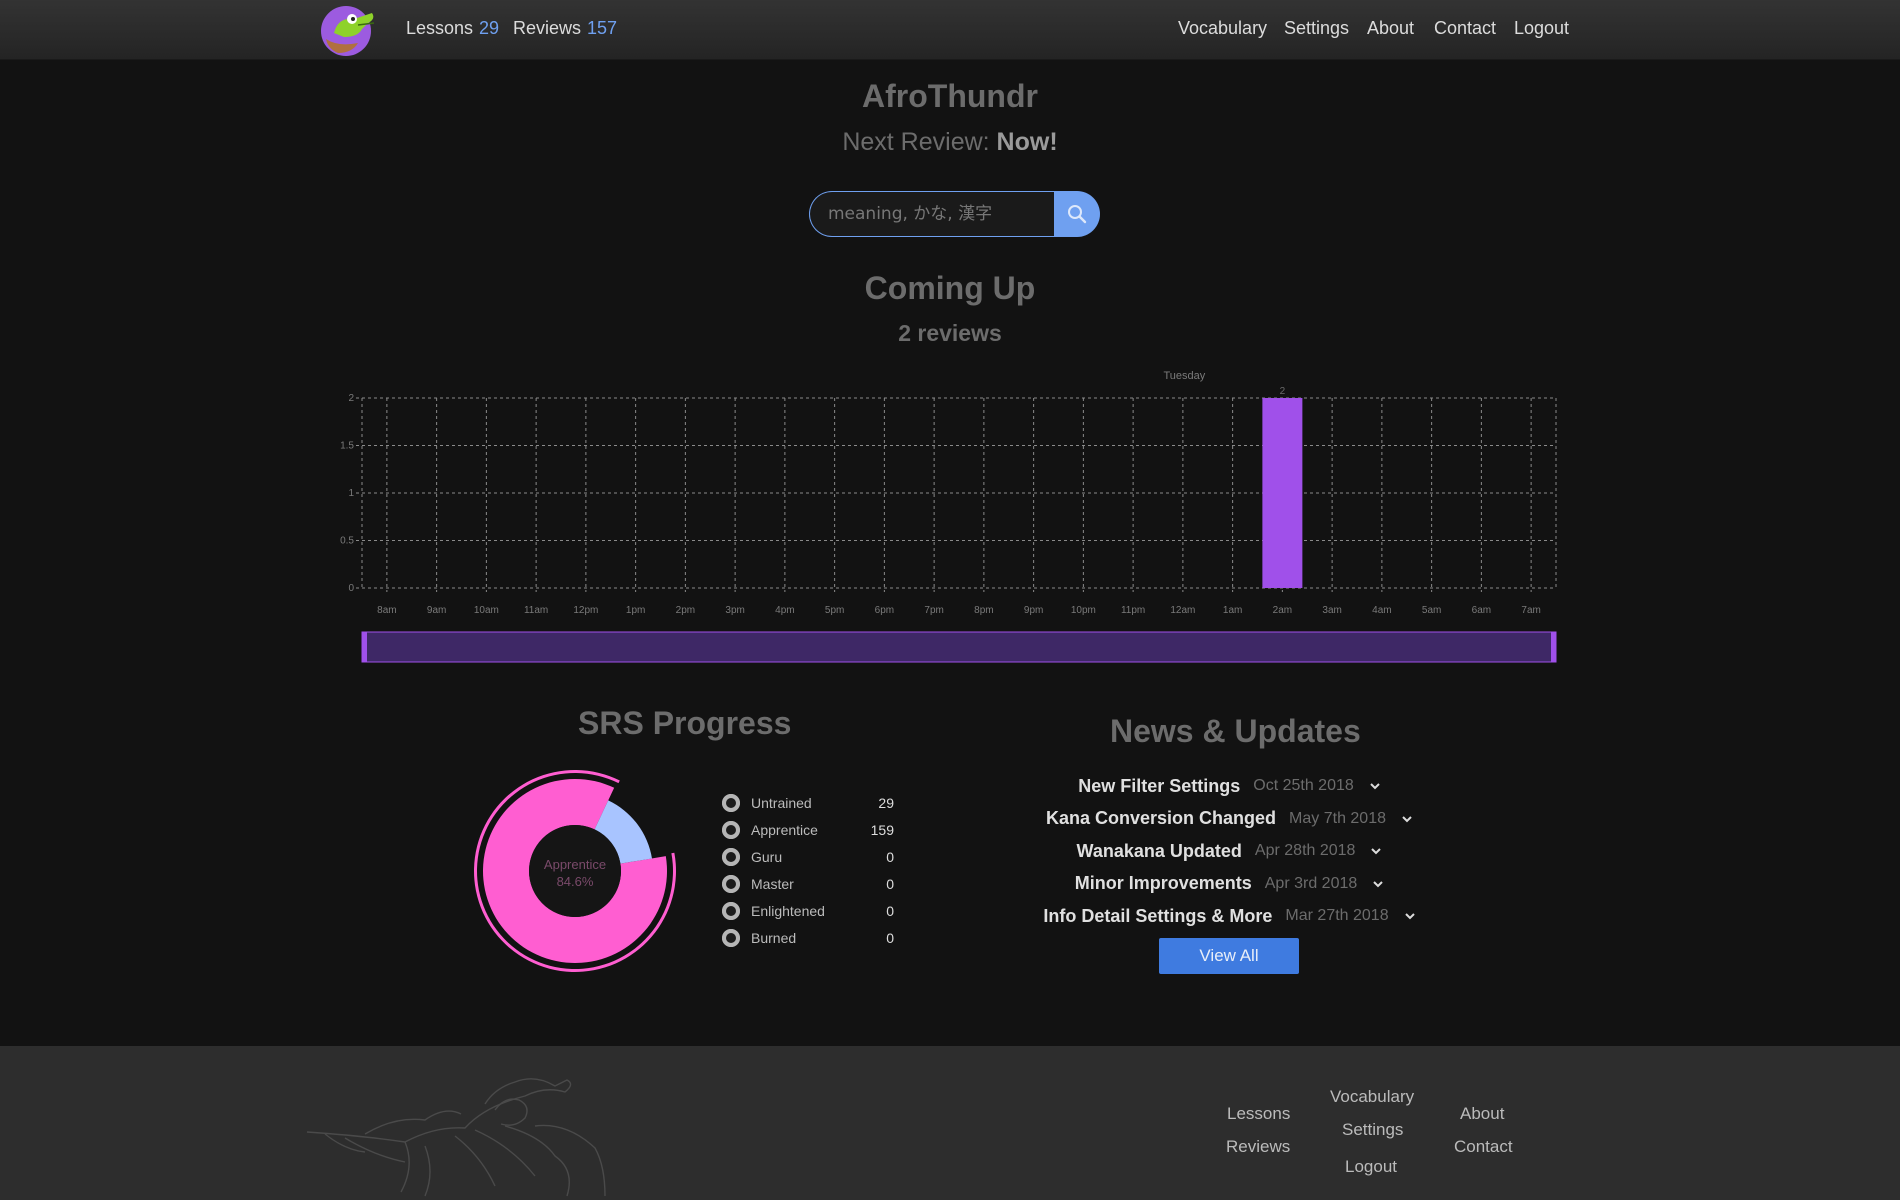  What do you see at coordinates (1222, 28) in the screenshot?
I see `nav-vocabulary-link: Vocabulary` at bounding box center [1222, 28].